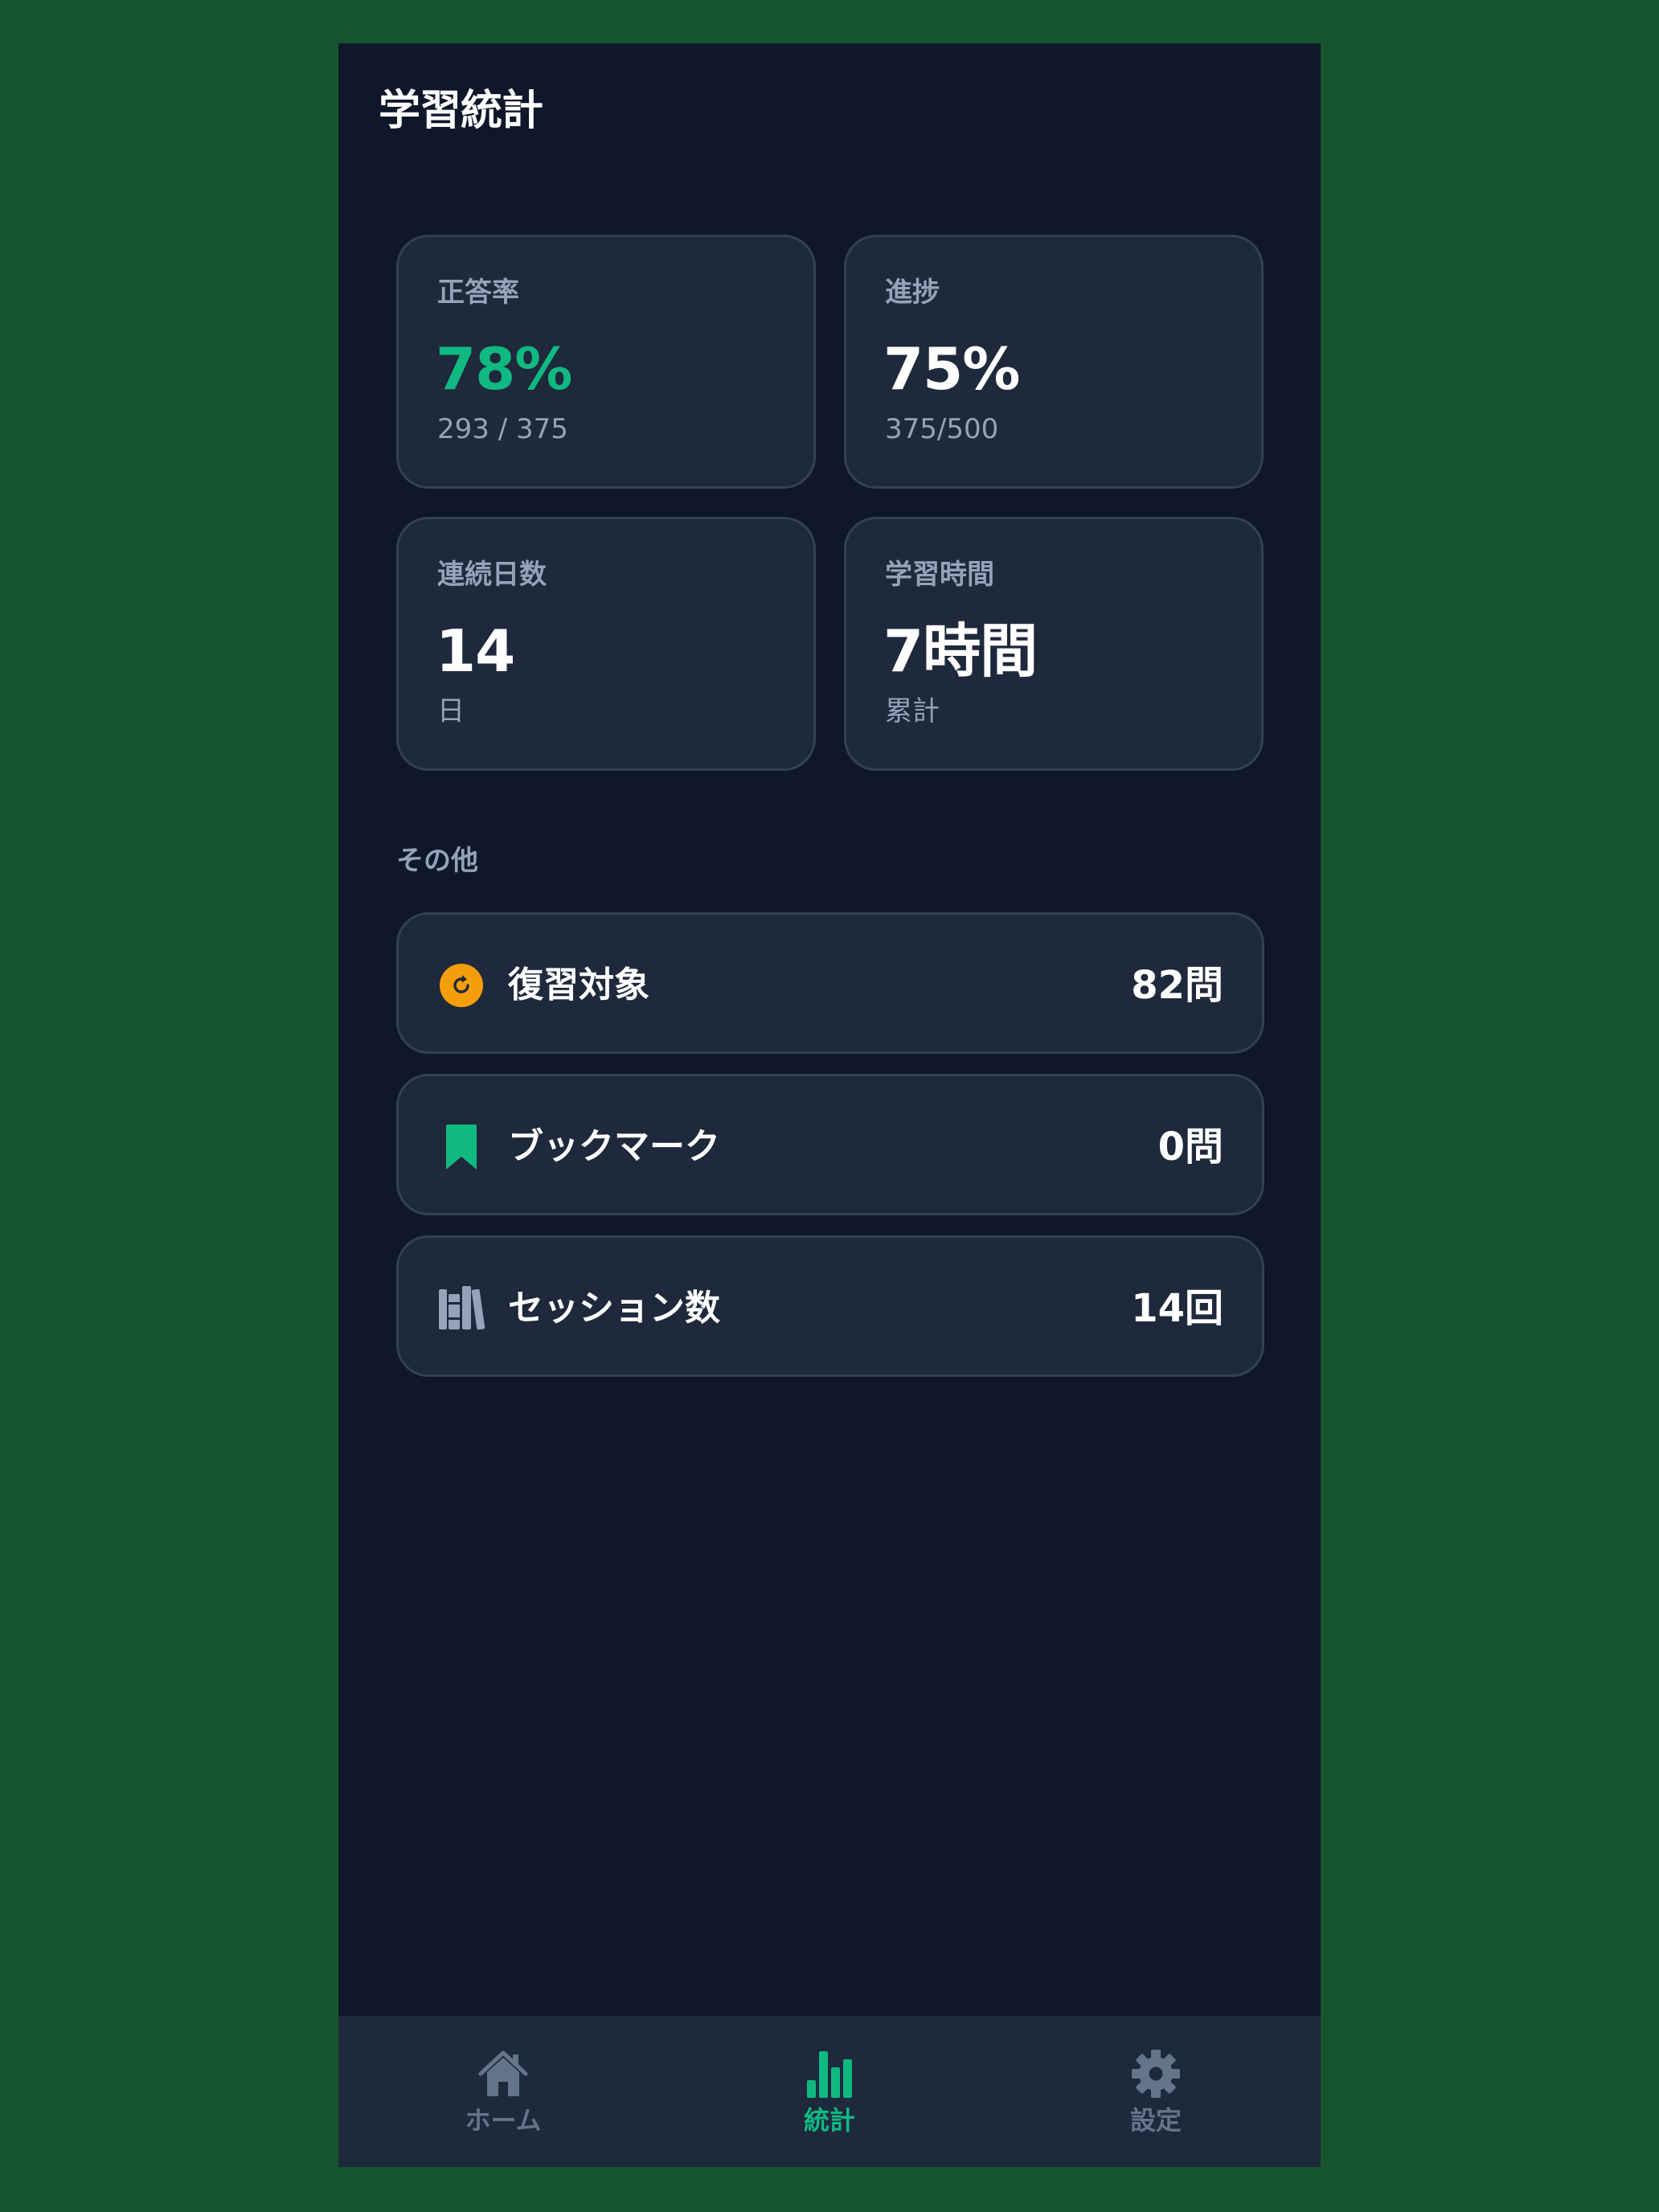 The width and height of the screenshot is (1659, 2212). I want to click on tab-label: 設定, so click(1155, 2120).